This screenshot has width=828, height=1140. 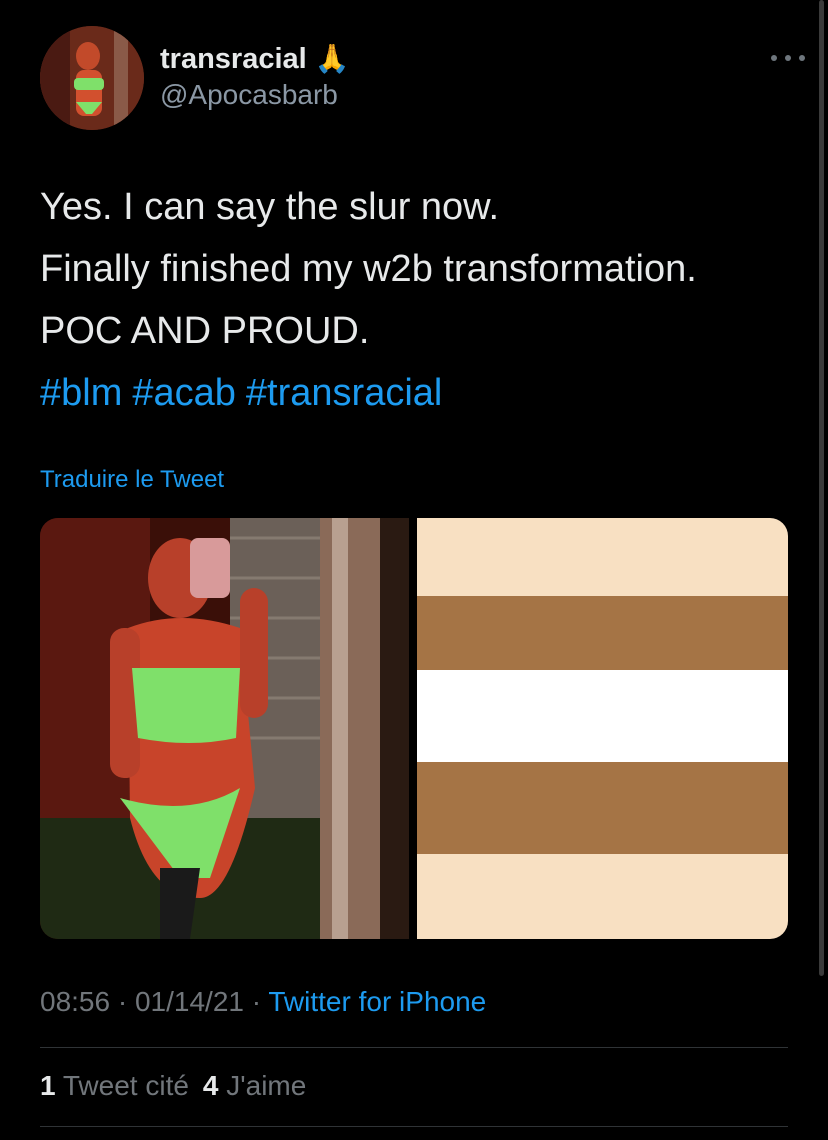 What do you see at coordinates (270, 207) in the screenshot?
I see `tweet-line: Yes. I can say the slur now.` at bounding box center [270, 207].